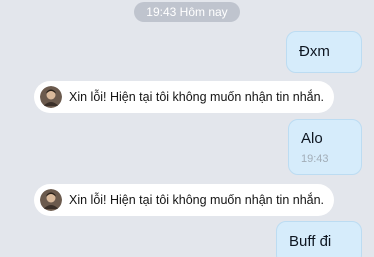 This screenshot has height=257, width=374. I want to click on message-text: Buff đi, so click(310, 241).